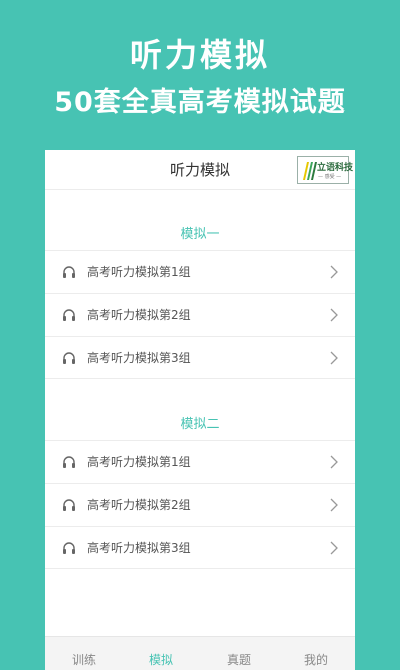 This screenshot has width=400, height=670. I want to click on section-title-1: 模拟一, so click(200, 234).